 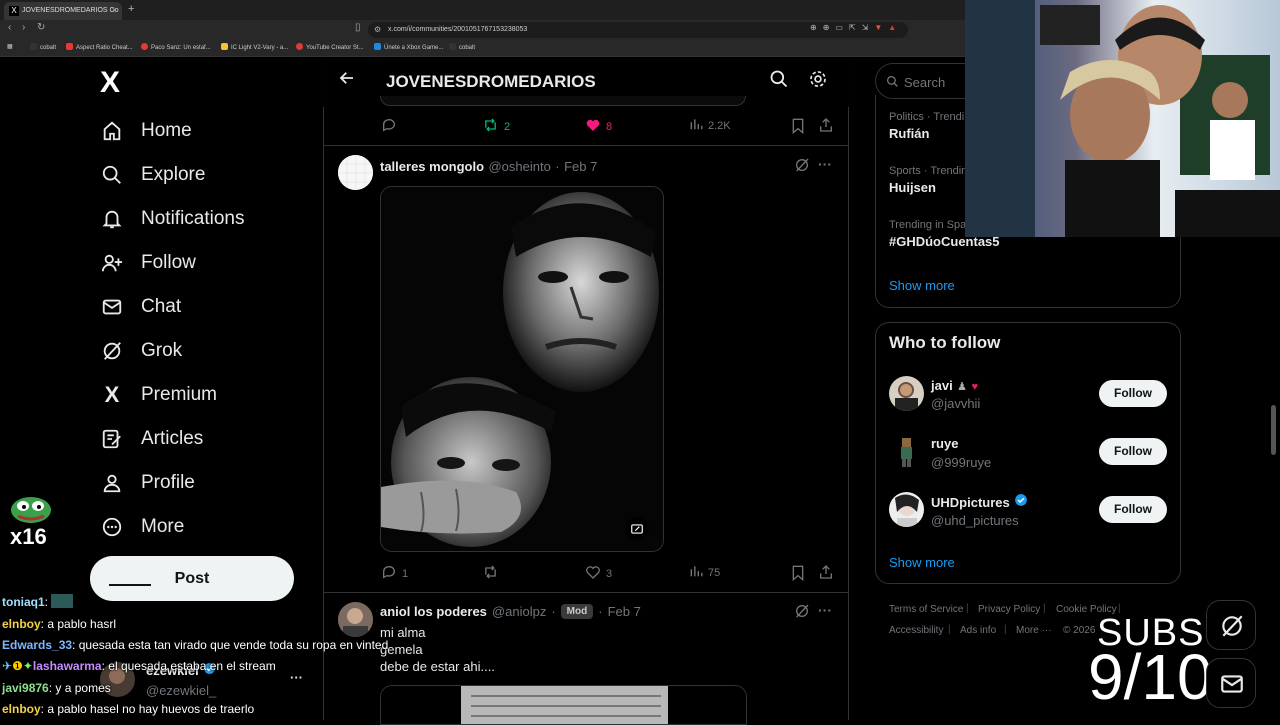 What do you see at coordinates (926, 126) in the screenshot?
I see `trend-item: Politics · Trendi Rufián` at bounding box center [926, 126].